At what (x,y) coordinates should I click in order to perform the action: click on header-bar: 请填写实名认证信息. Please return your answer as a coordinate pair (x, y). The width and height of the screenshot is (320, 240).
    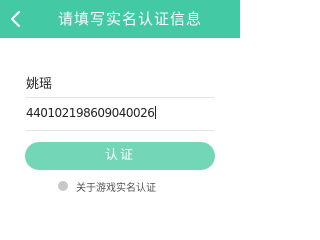
    Looking at the image, I should click on (120, 19).